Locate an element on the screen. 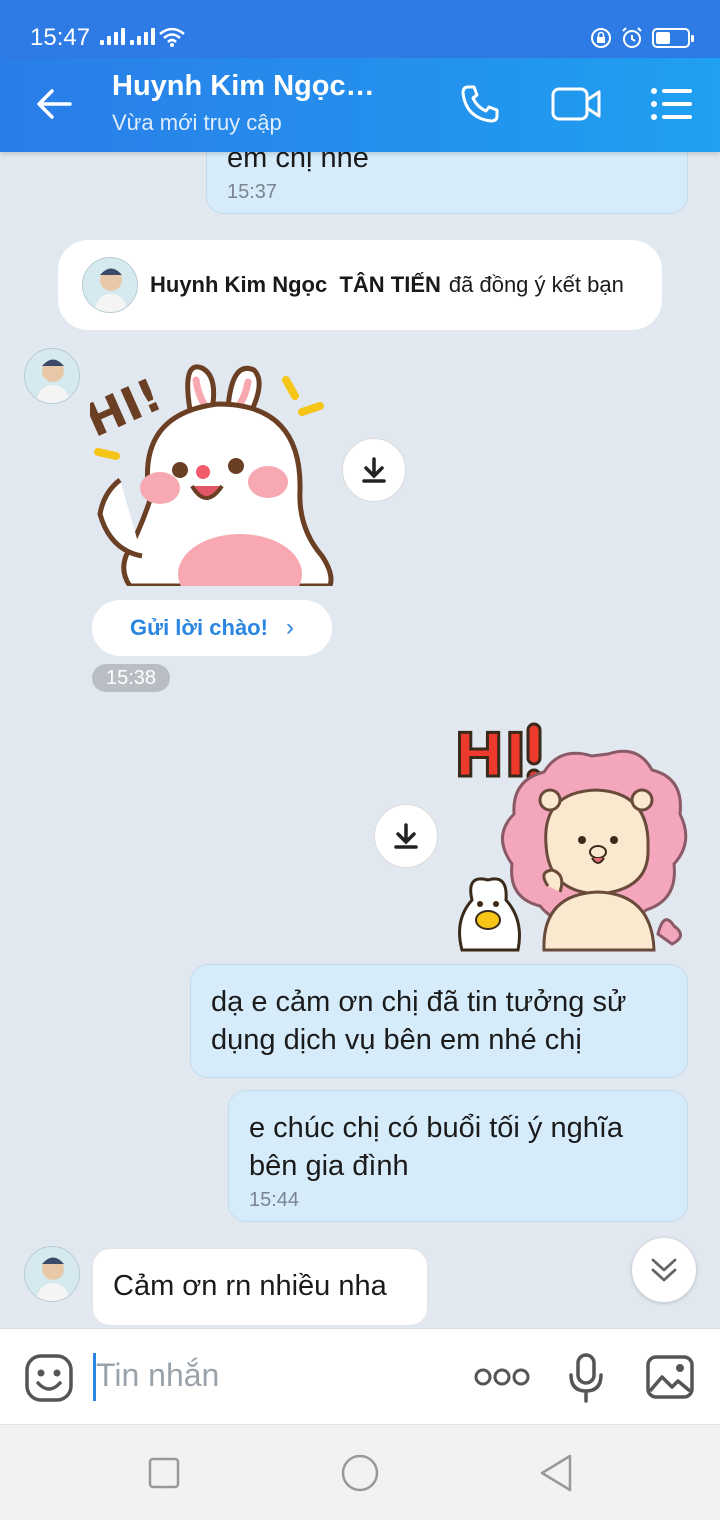  signal-icon is located at coordinates (112, 36).